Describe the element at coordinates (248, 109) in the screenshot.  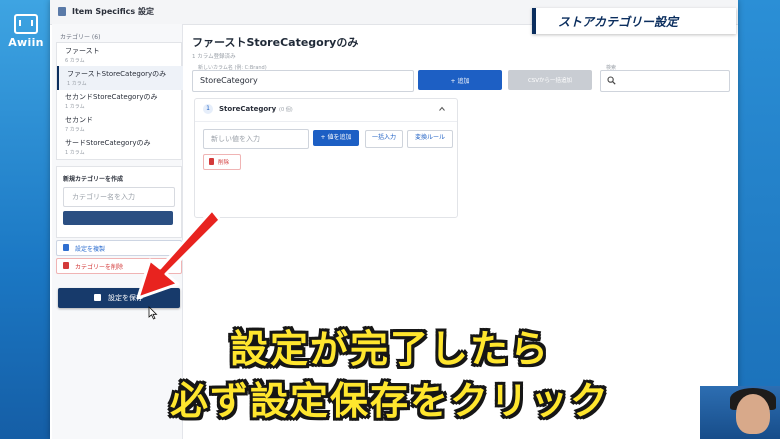
I see `column-name: StoreCategory` at that location.